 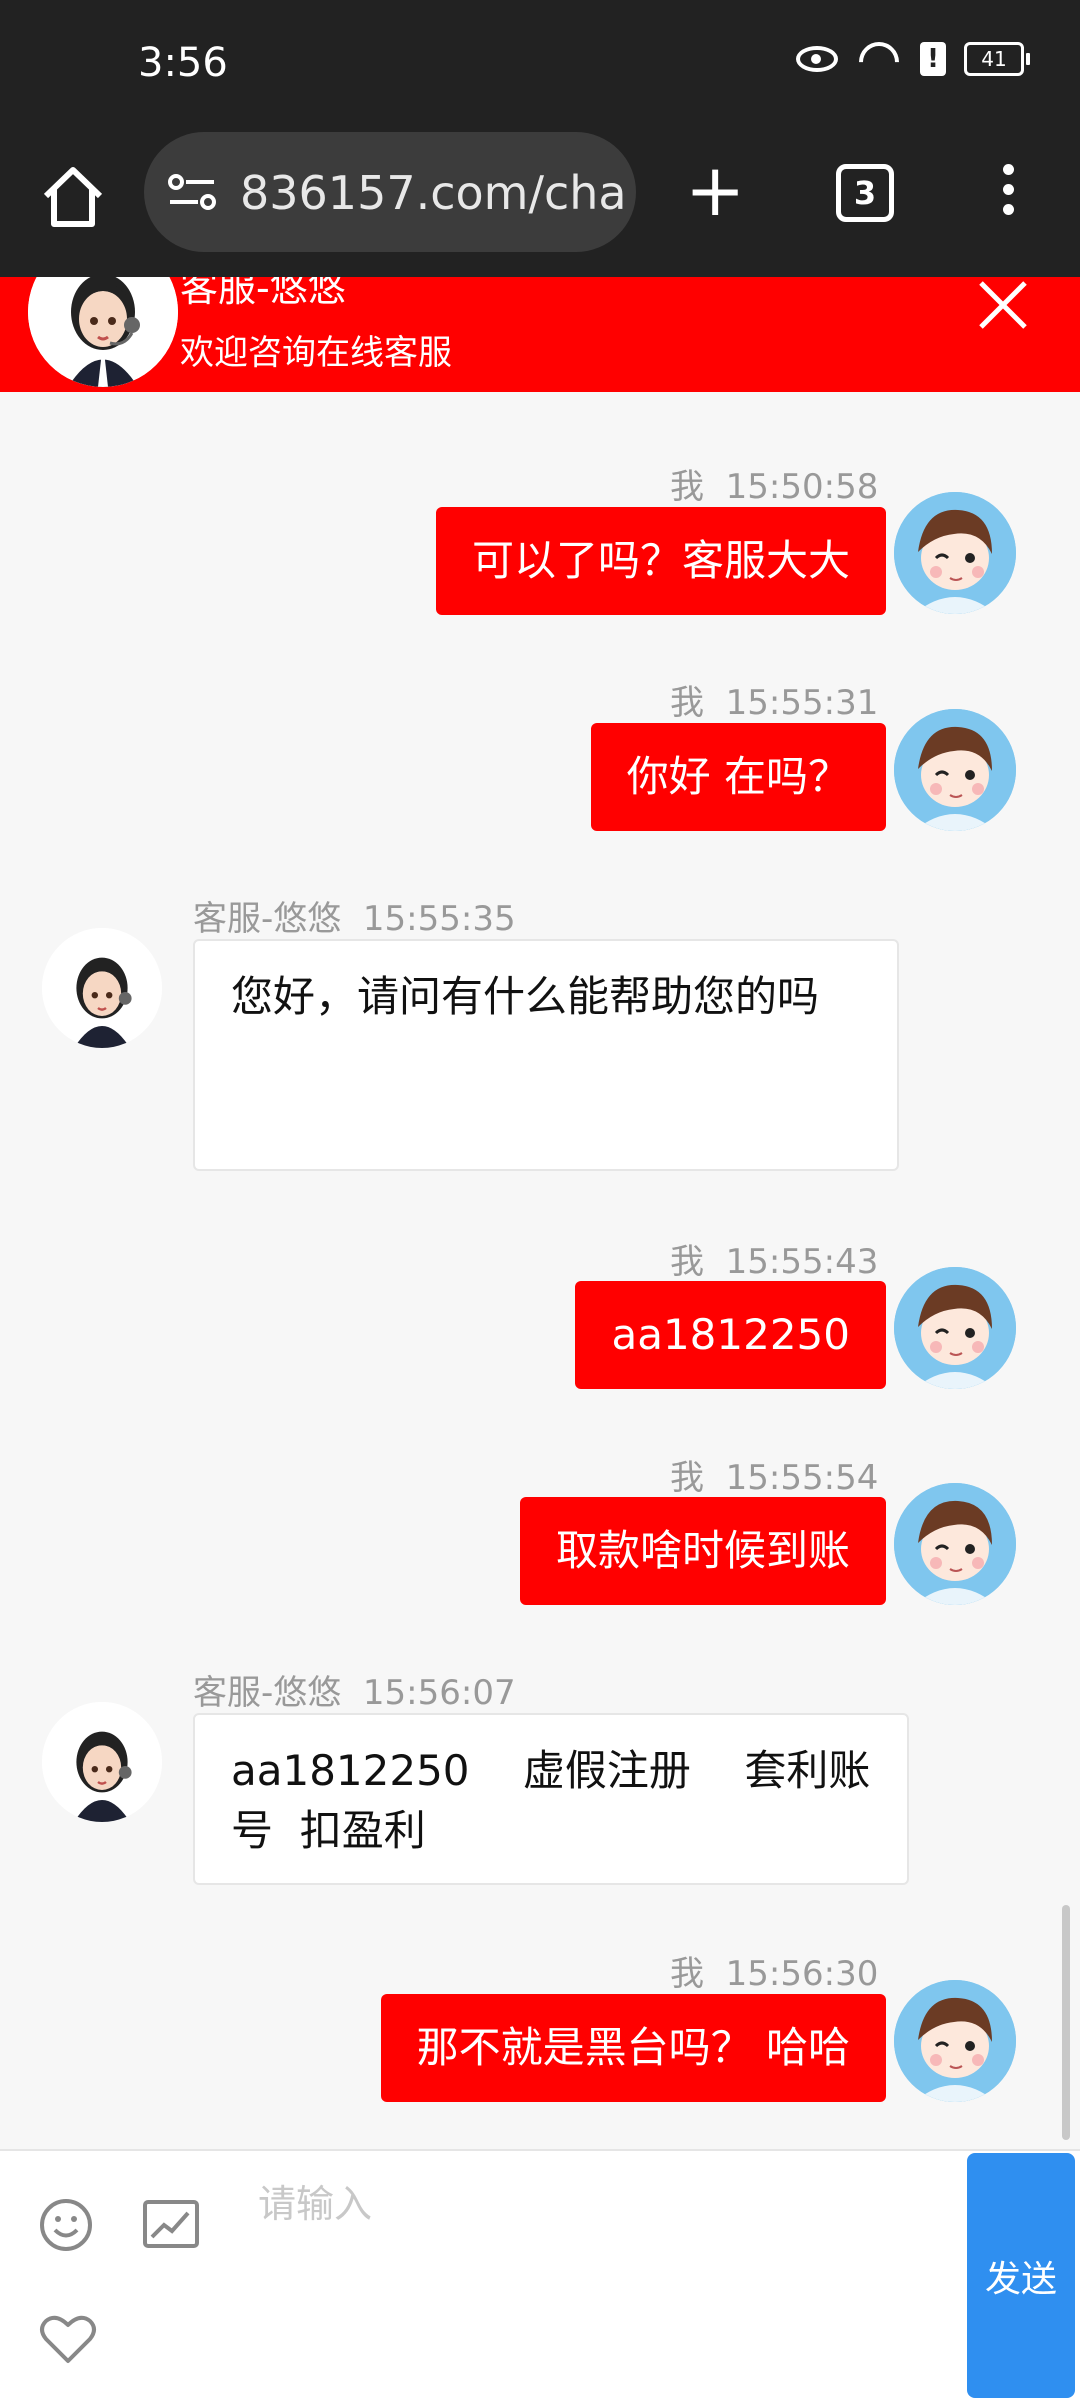 I want to click on message-composer: 发送, so click(x=540, y=2275).